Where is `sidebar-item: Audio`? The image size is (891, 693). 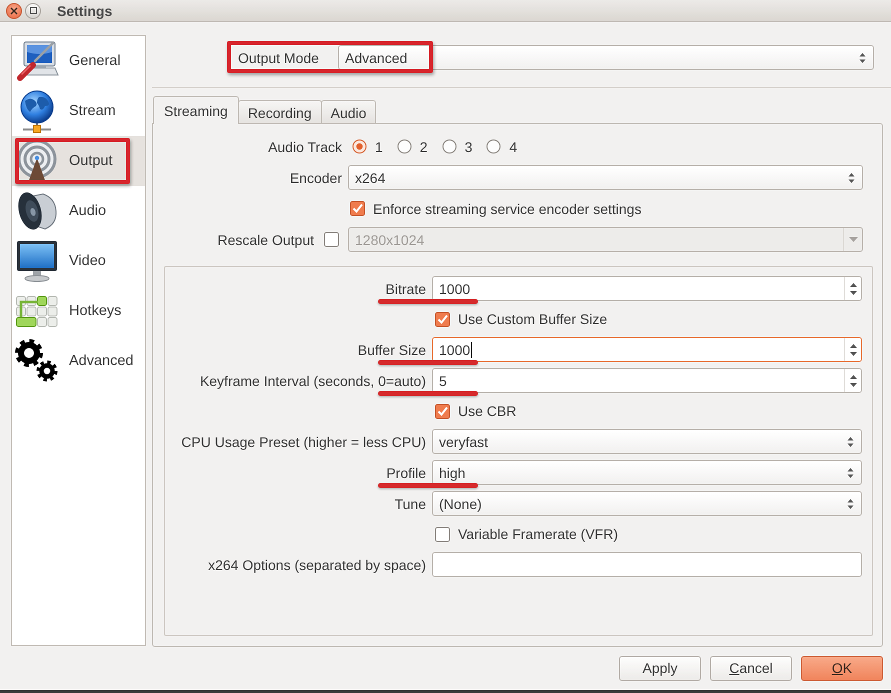
sidebar-item: Audio is located at coordinates (78, 211).